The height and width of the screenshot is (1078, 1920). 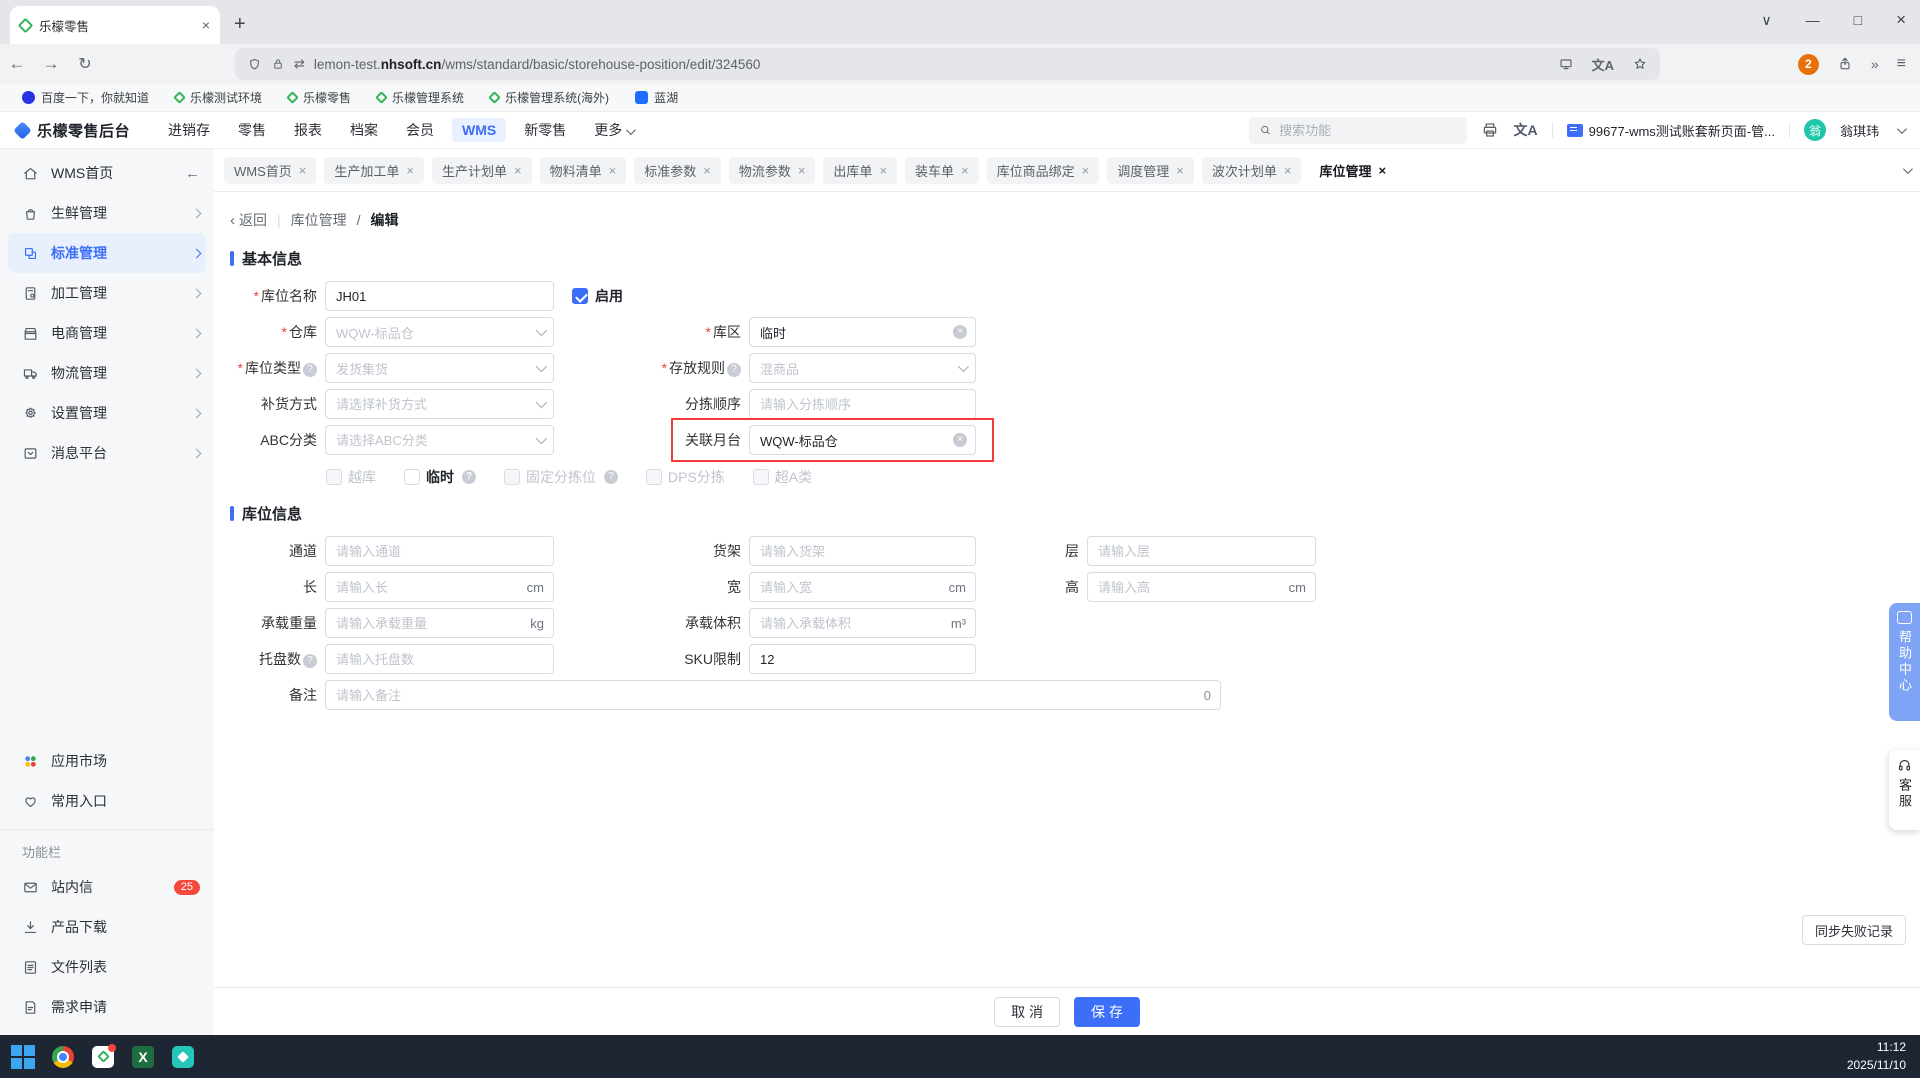 What do you see at coordinates (1525, 130) in the screenshot?
I see `language-icon: 文A` at bounding box center [1525, 130].